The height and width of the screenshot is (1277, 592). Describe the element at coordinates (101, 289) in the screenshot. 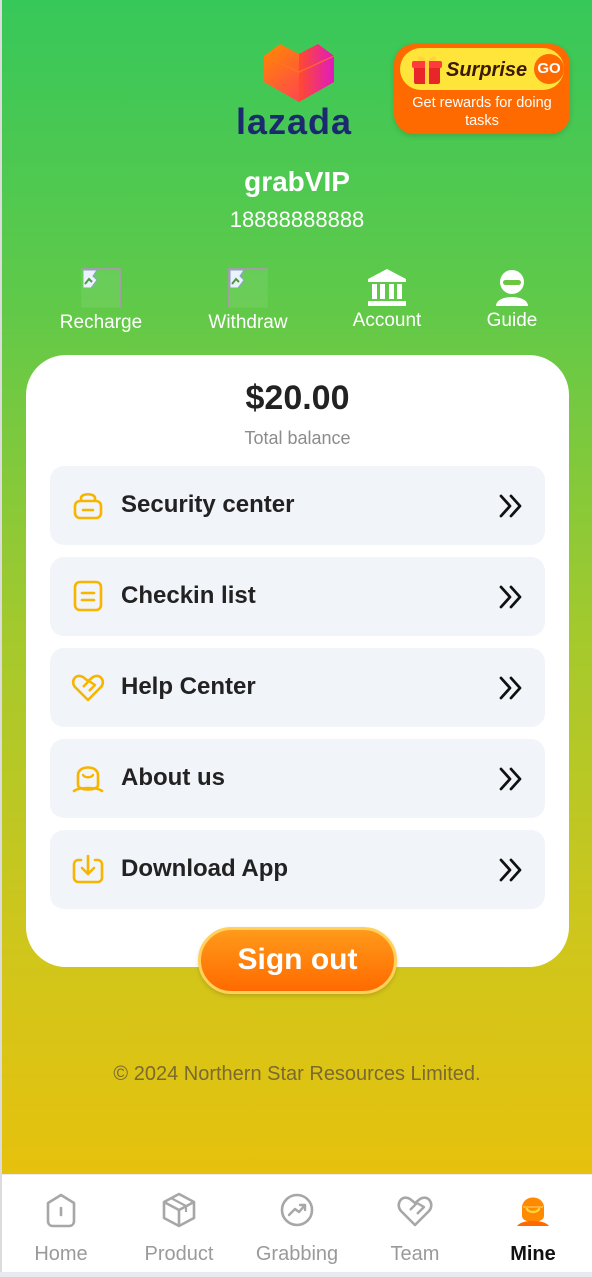

I see `recharge-image-icon` at that location.